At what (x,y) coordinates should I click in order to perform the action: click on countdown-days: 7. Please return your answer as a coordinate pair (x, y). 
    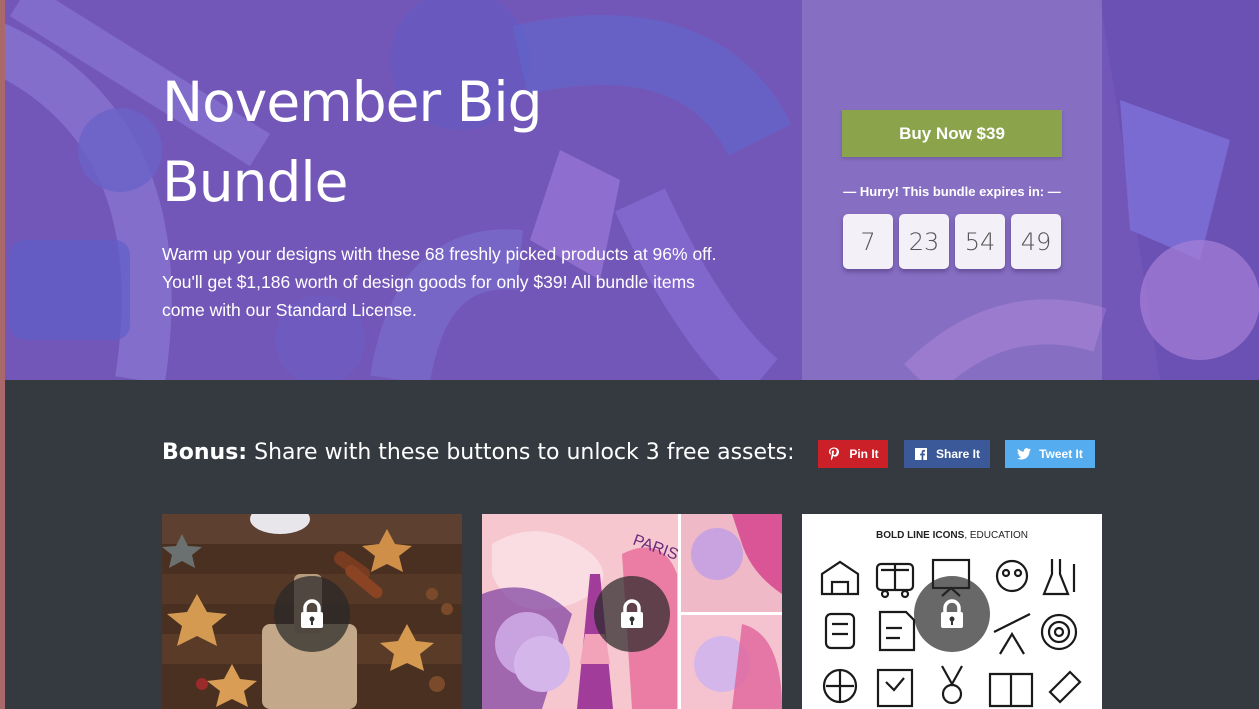
    Looking at the image, I should click on (868, 241).